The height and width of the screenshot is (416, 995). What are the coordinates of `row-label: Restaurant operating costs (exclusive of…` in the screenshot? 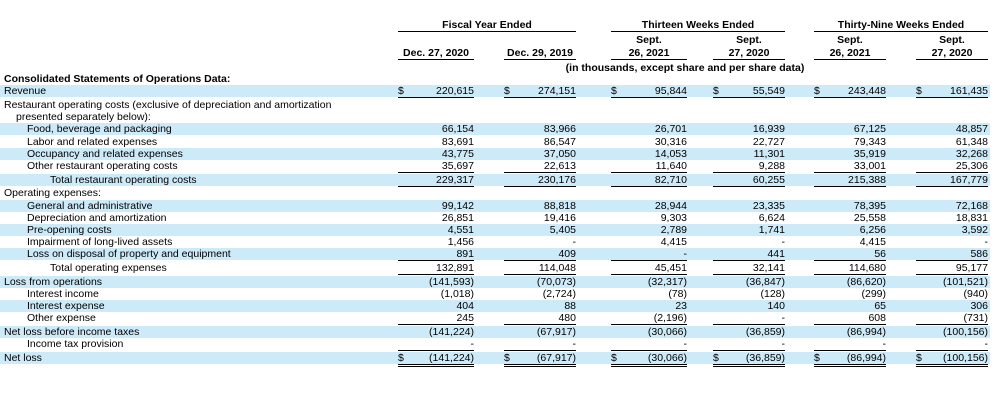 It's located at (168, 104).